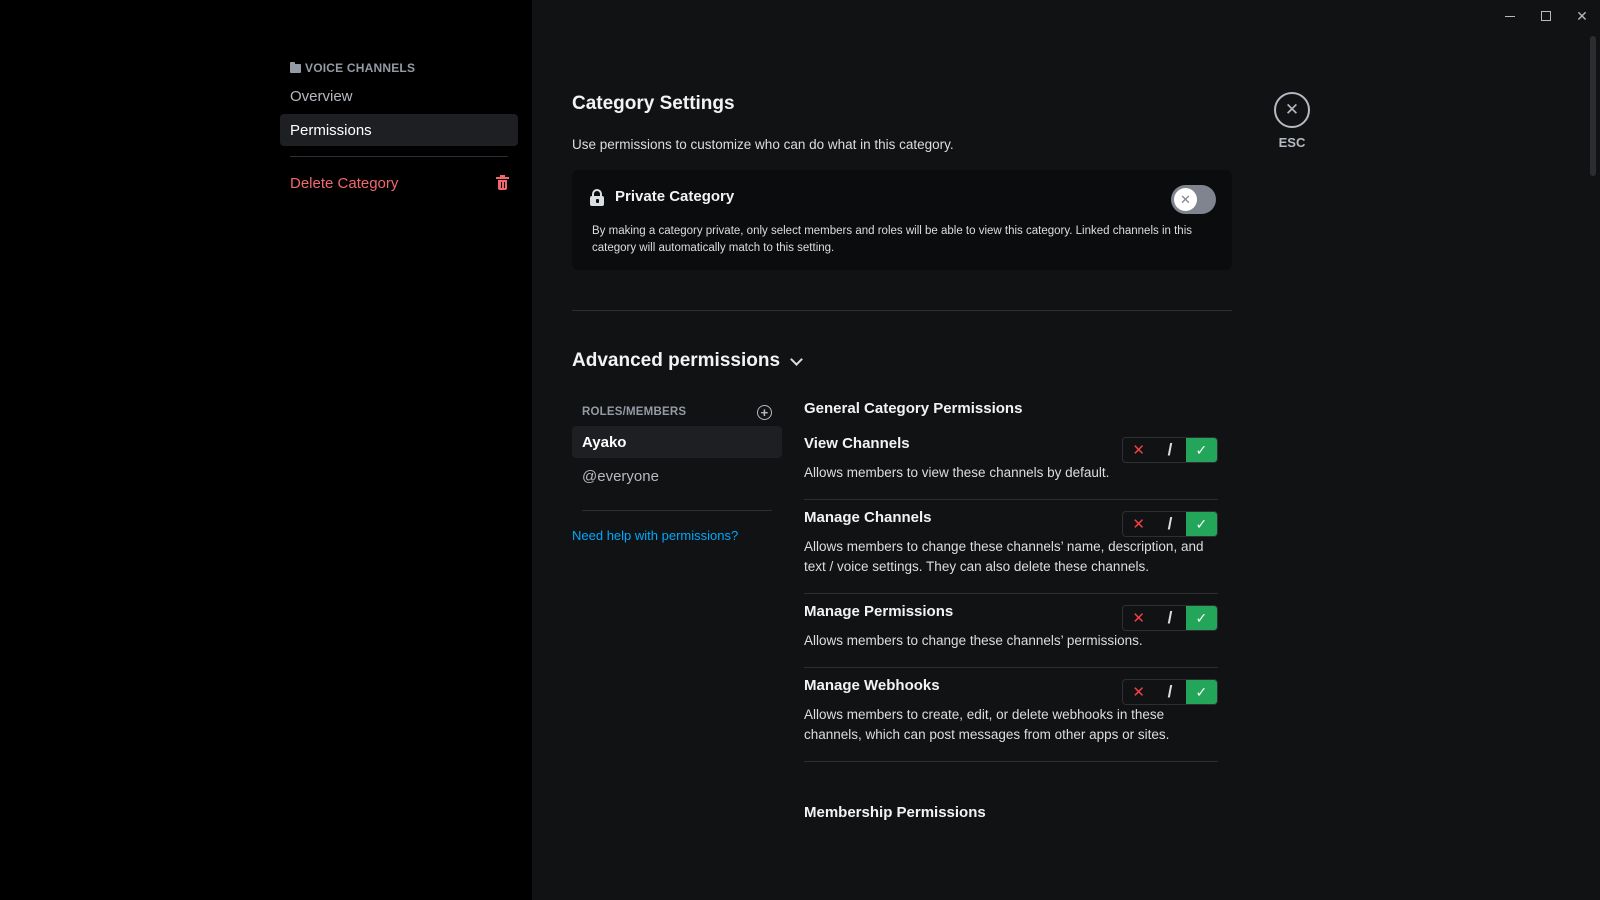 The height and width of the screenshot is (900, 1600). I want to click on lock-icon, so click(597, 197).